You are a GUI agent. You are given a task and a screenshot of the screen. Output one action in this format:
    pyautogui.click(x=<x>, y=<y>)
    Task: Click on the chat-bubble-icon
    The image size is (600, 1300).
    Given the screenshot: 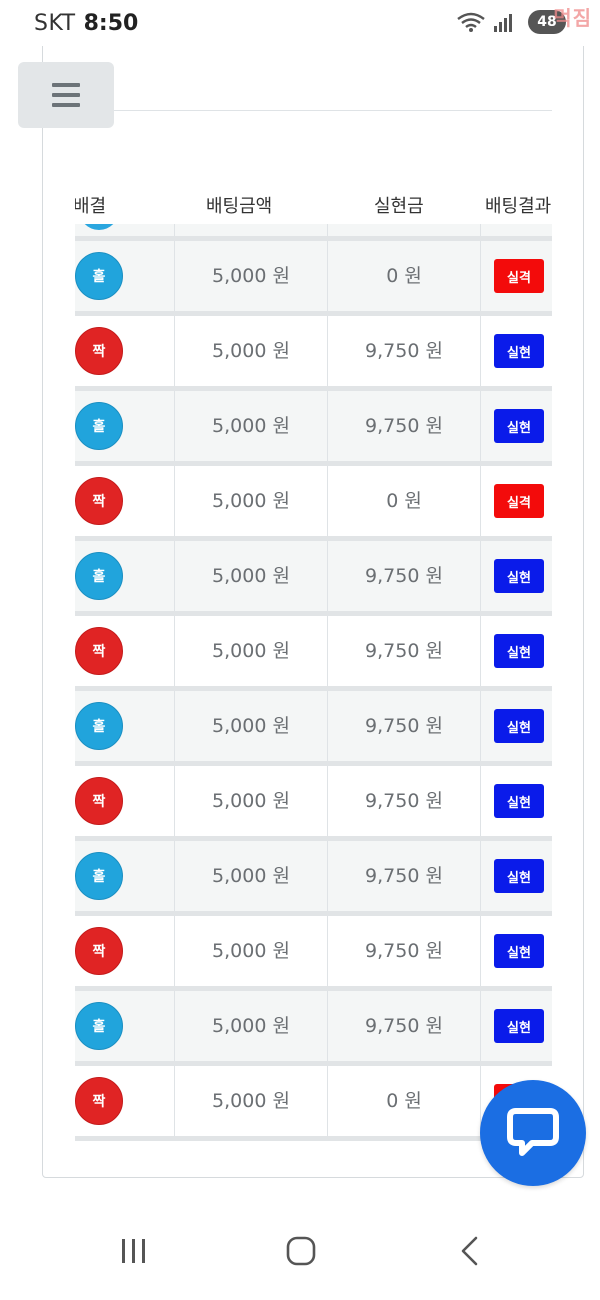 What is the action you would take?
    pyautogui.click(x=533, y=1132)
    